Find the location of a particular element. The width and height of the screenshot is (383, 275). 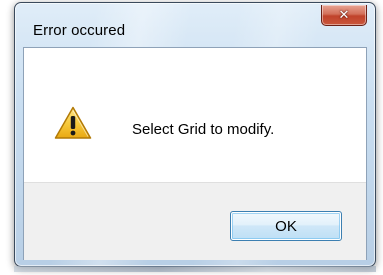

window-shadow-strip is located at coordinates (195, 269).